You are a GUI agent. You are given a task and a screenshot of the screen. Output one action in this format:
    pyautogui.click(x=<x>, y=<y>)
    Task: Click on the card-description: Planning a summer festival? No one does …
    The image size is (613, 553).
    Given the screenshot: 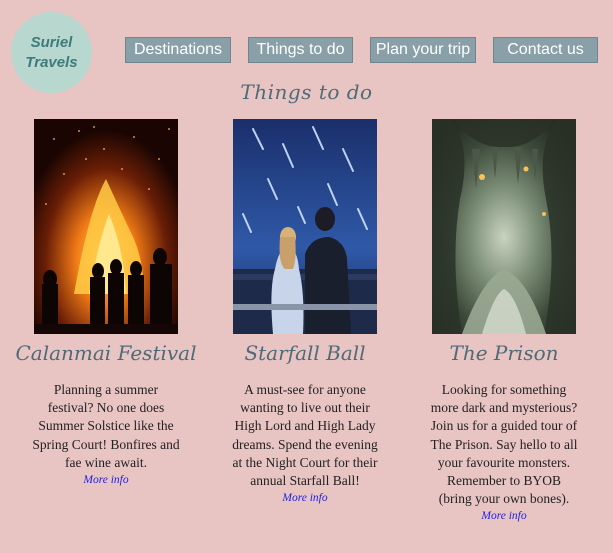 What is the action you would take?
    pyautogui.click(x=106, y=434)
    